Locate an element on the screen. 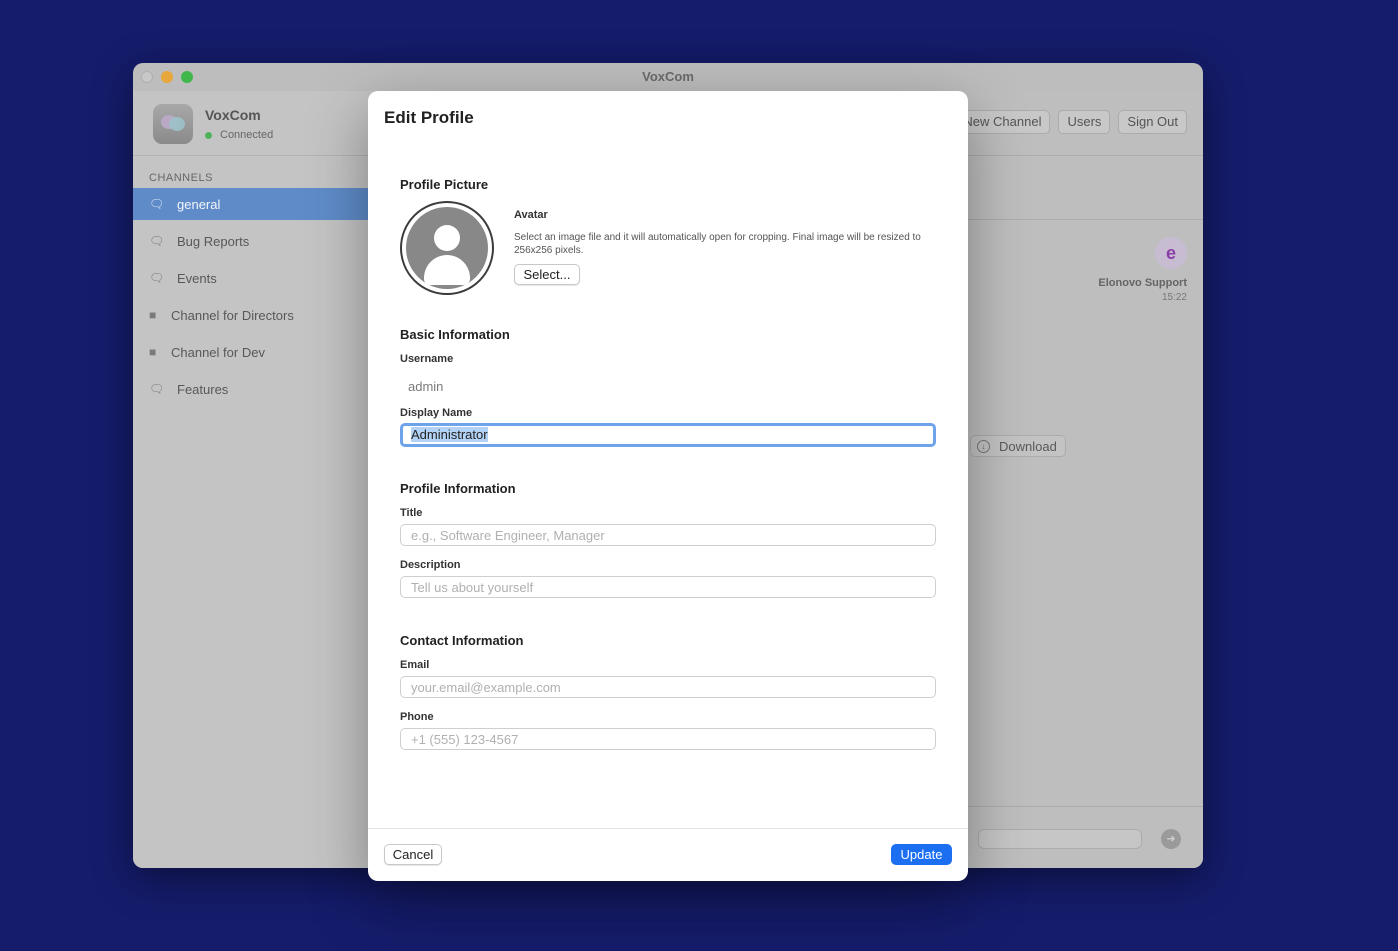  avatar-label: Avatar is located at coordinates (531, 215).